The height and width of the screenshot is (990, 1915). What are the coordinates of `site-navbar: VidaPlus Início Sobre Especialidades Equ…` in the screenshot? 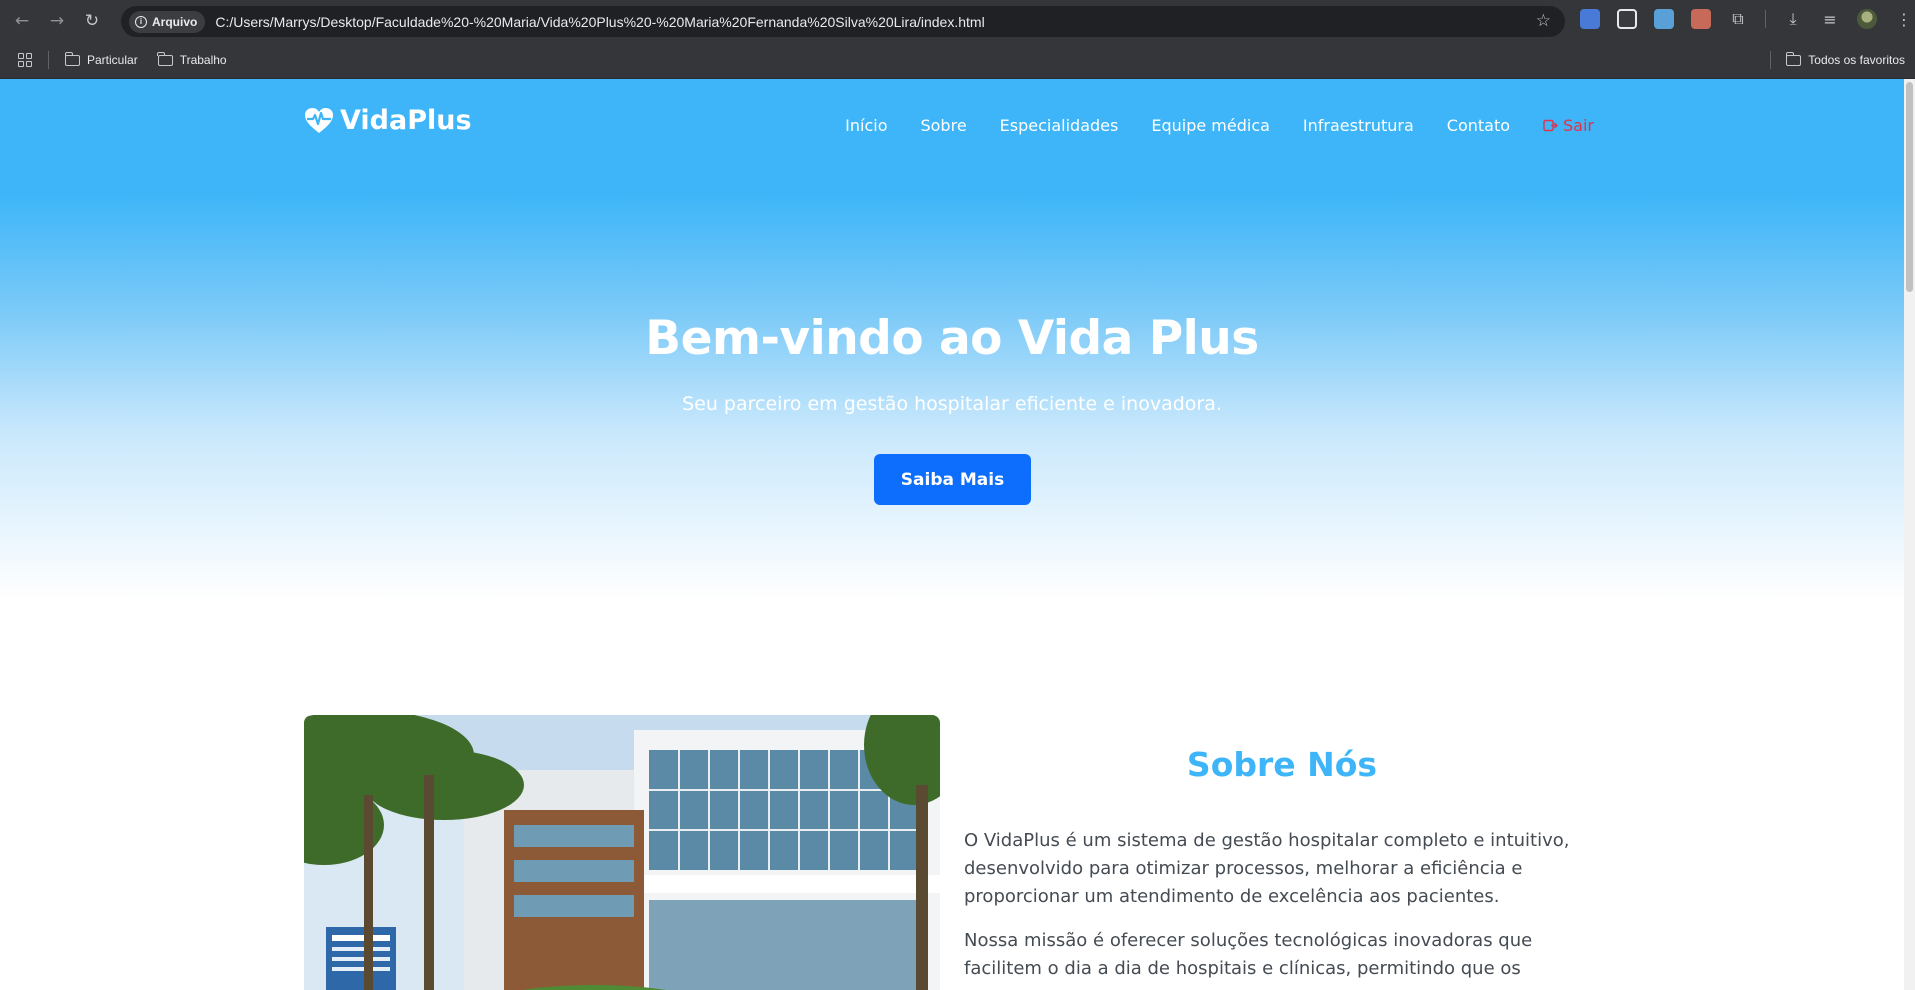 It's located at (949, 128).